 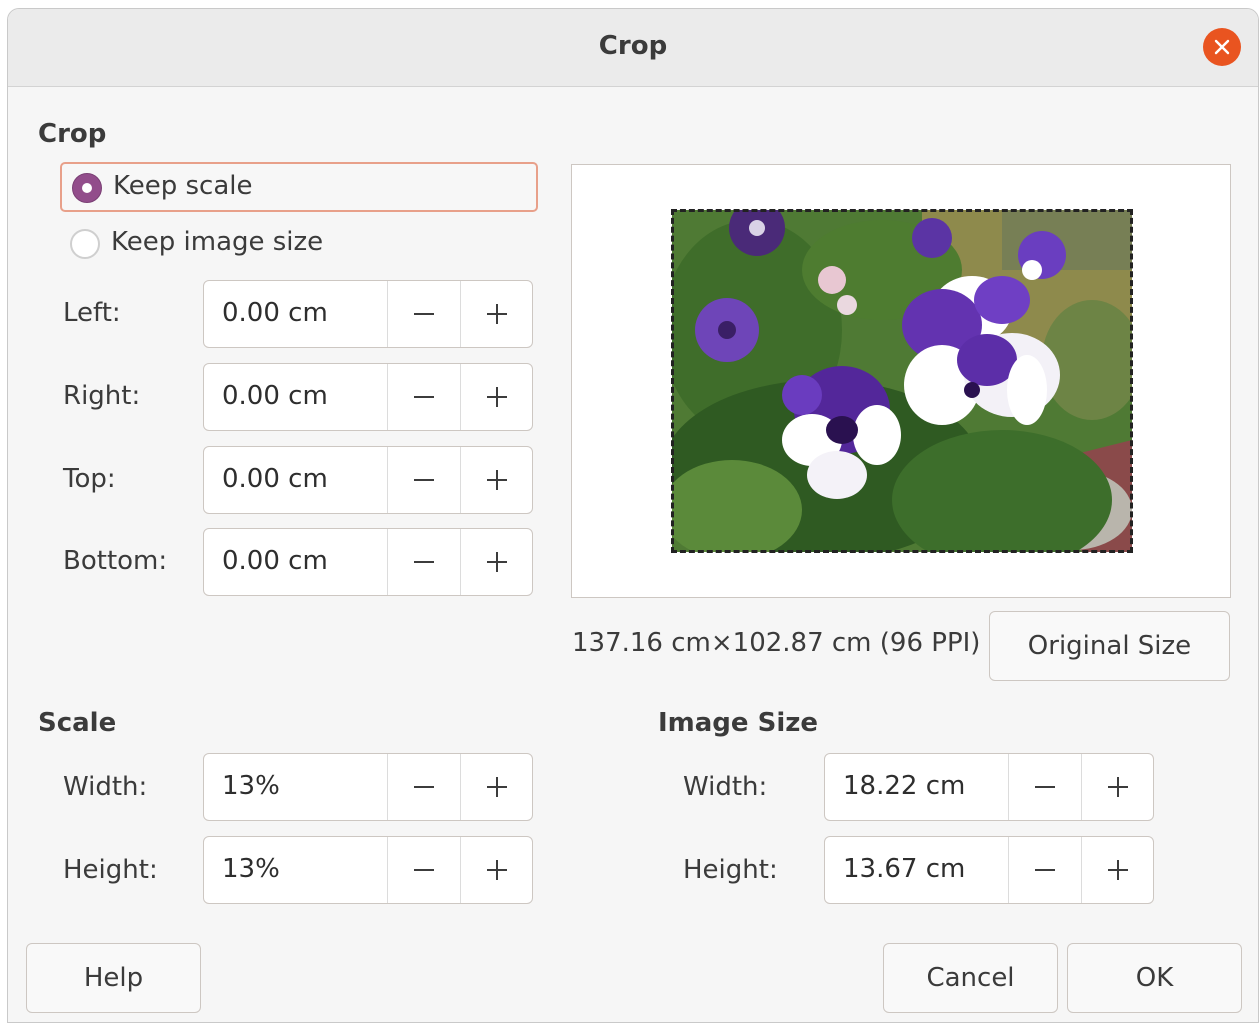 What do you see at coordinates (275, 561) in the screenshot?
I see `bottom-input: 0.00 cm` at bounding box center [275, 561].